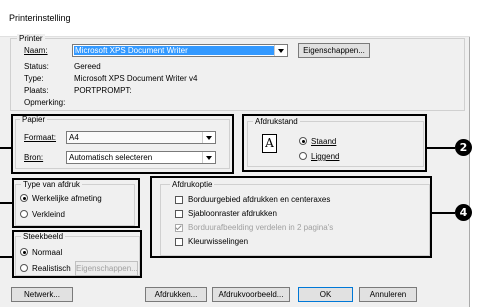 This screenshot has height=307, width=477. What do you see at coordinates (45, 102) in the screenshot?
I see `comment-label: Opmerking:` at bounding box center [45, 102].